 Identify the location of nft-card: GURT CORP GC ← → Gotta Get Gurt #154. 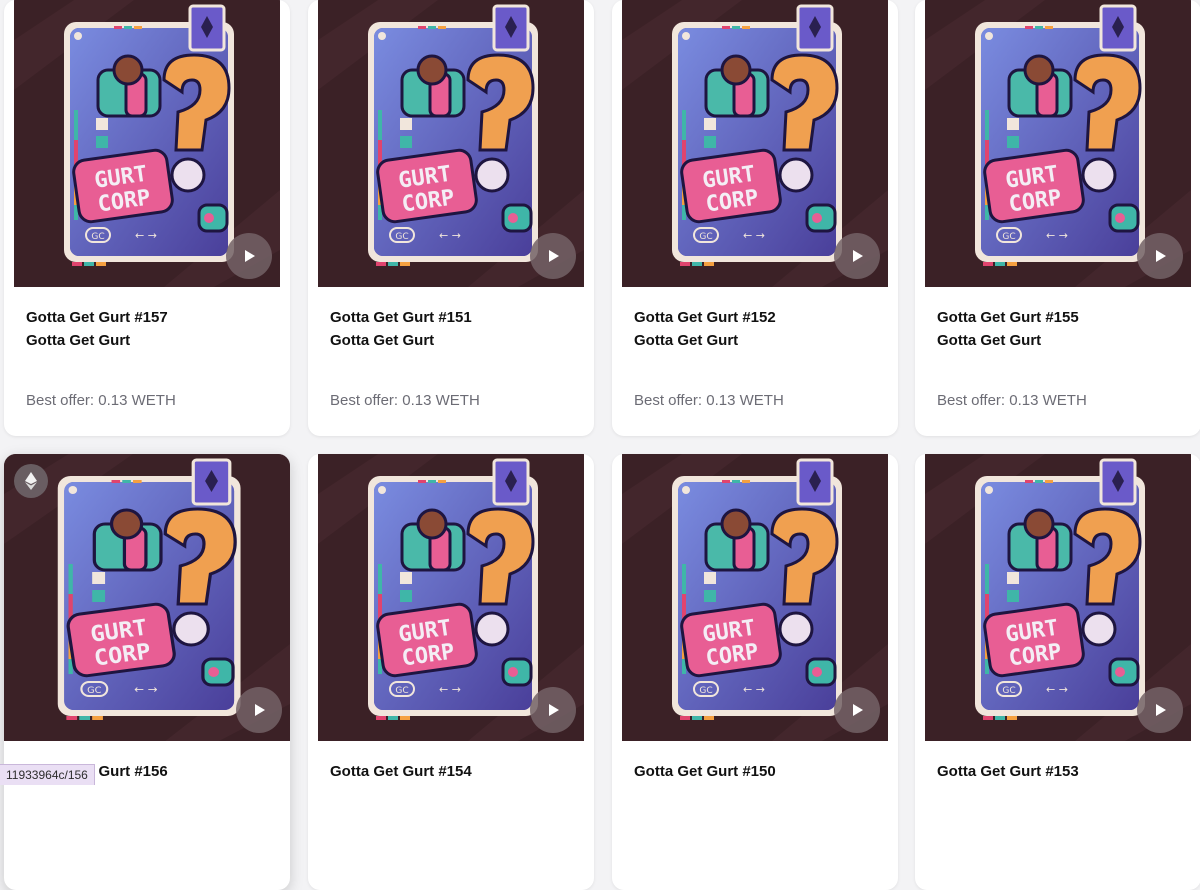
(451, 672).